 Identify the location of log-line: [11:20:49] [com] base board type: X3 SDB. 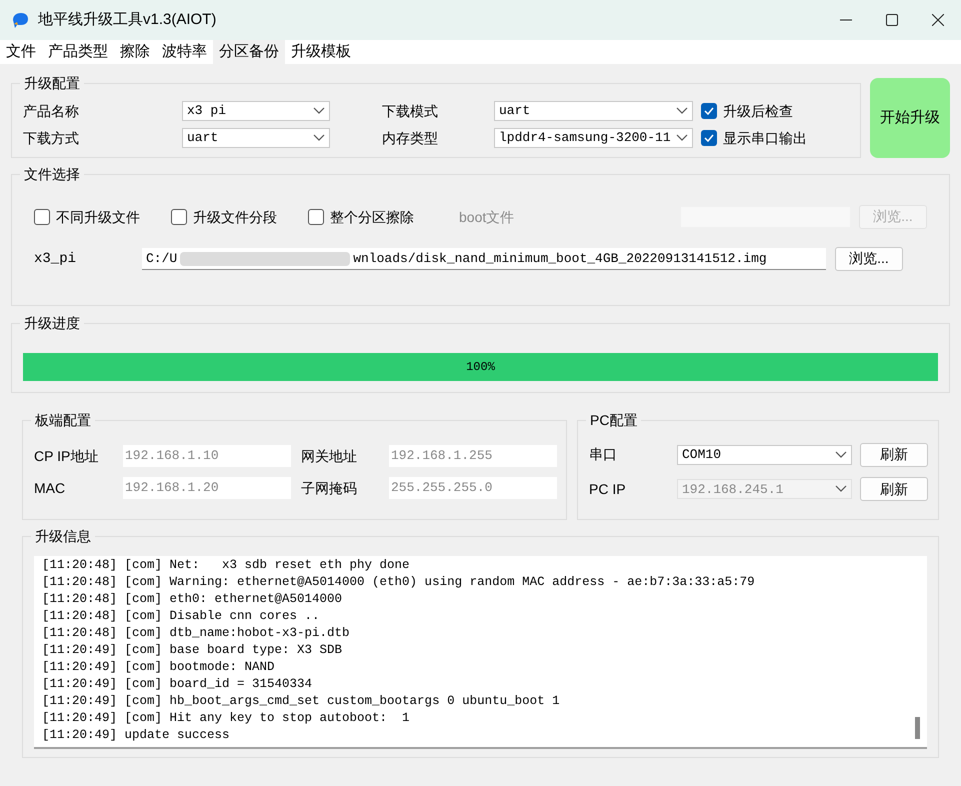
(193, 650).